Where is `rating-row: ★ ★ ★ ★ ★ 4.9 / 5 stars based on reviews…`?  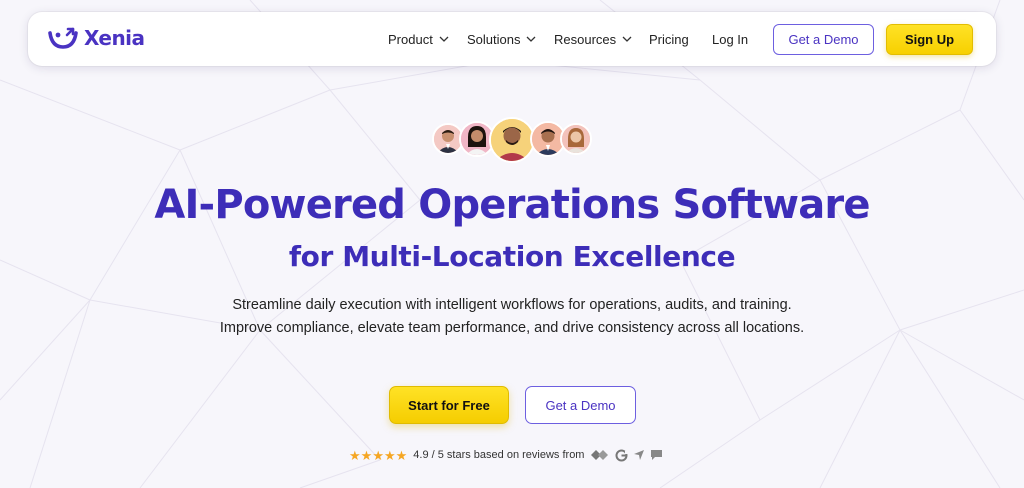
rating-row: ★ ★ ★ ★ ★ 4.9 / 5 stars based on reviews… is located at coordinates (508, 455).